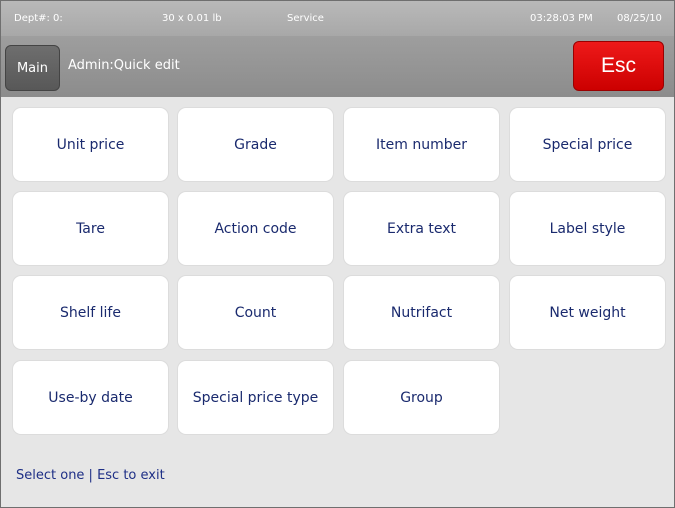 The image size is (675, 508). I want to click on option-net-weight: Net weight, so click(587, 312).